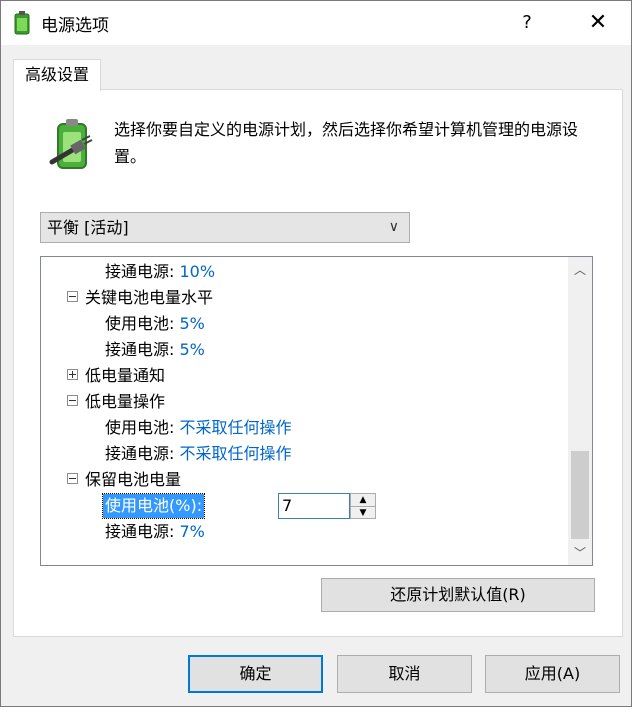 The image size is (632, 707). Describe the element at coordinates (404, 674) in the screenshot. I see `cancel-button: 取消` at that location.